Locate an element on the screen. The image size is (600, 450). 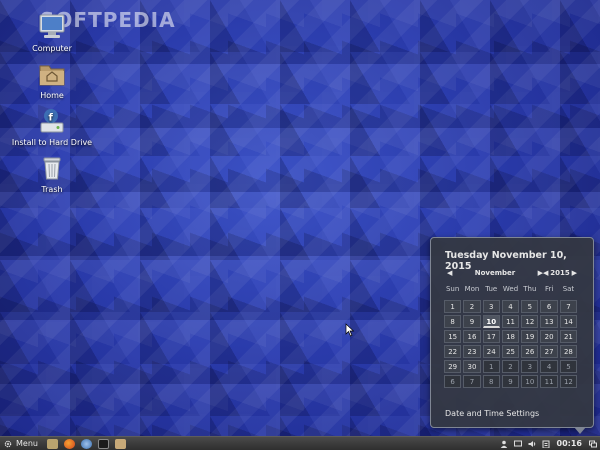
calendar-day: 21 is located at coordinates (568, 336).